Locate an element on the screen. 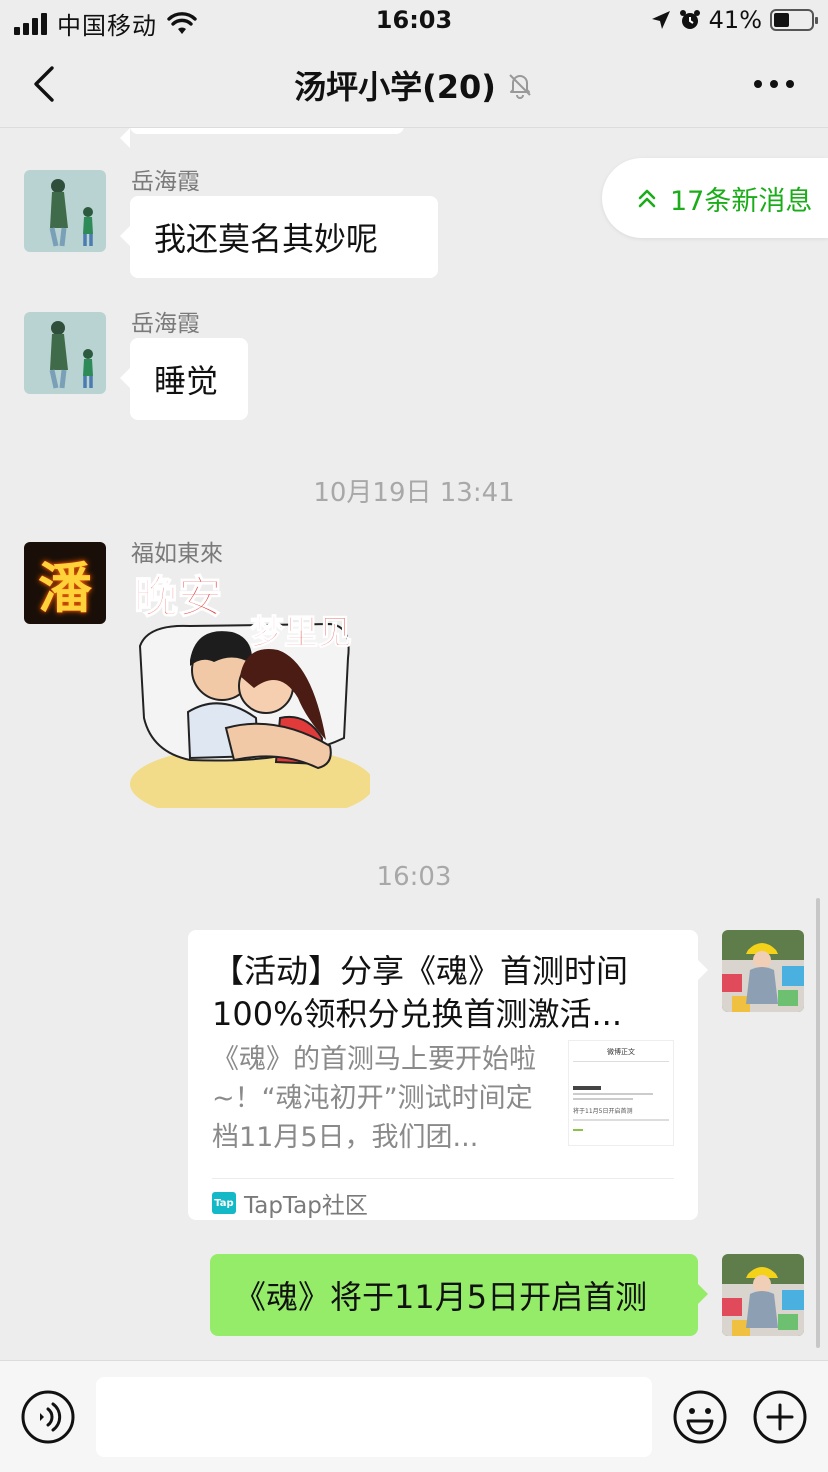 This screenshot has width=828, height=1472. battery-icon is located at coordinates (794, 20).